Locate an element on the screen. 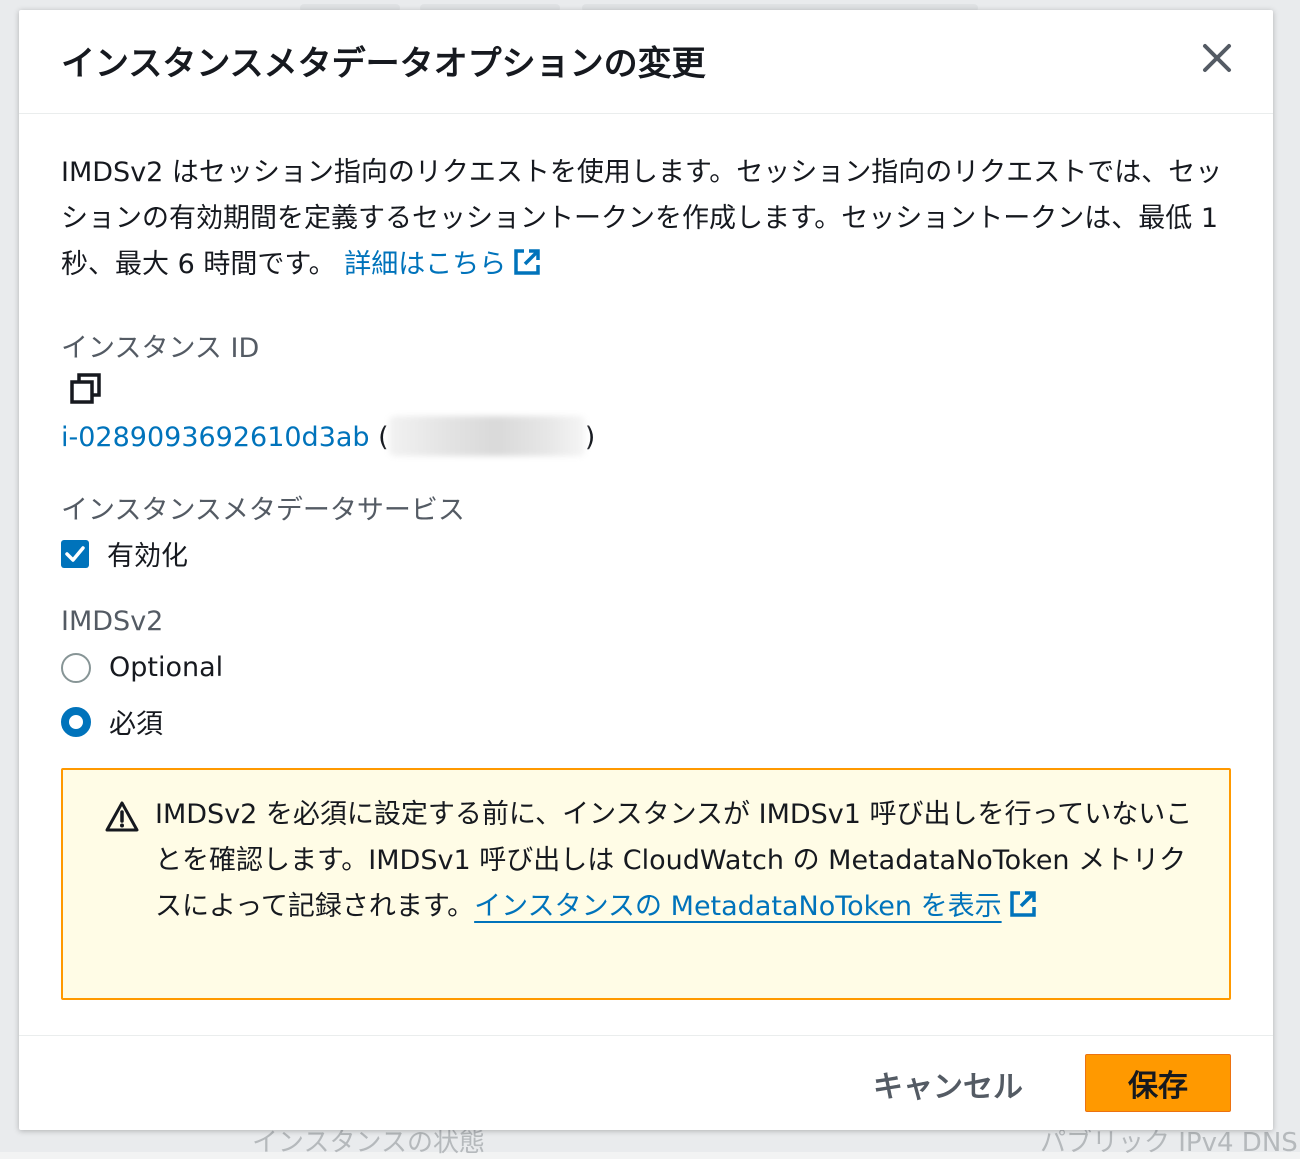 This screenshot has width=1300, height=1159. metadata-service-label: インスタンスメタデータサービス is located at coordinates (263, 510).